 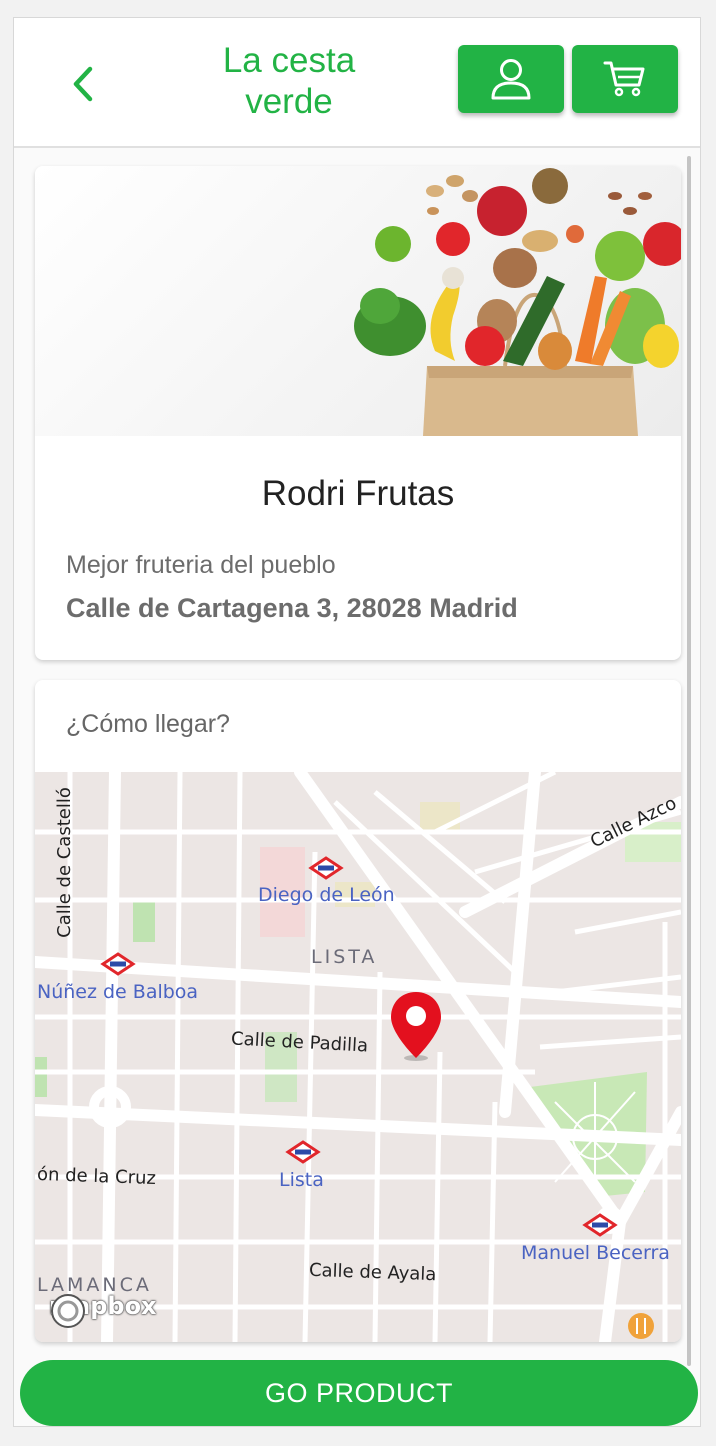 What do you see at coordinates (118, 992) in the screenshot?
I see `map-label-nunez-de-balboa: Núñez de Balboa` at bounding box center [118, 992].